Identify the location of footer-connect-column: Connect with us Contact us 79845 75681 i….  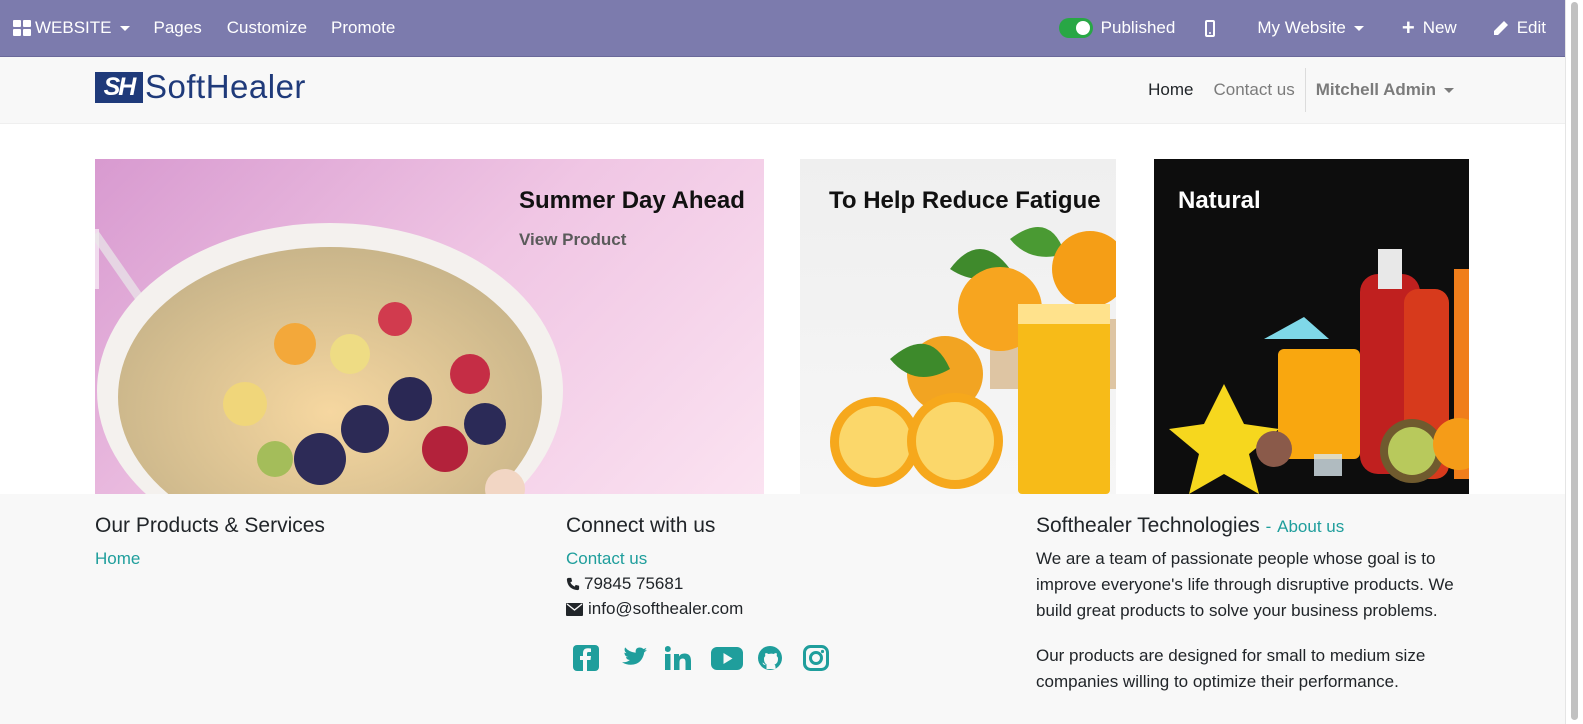
(707, 593).